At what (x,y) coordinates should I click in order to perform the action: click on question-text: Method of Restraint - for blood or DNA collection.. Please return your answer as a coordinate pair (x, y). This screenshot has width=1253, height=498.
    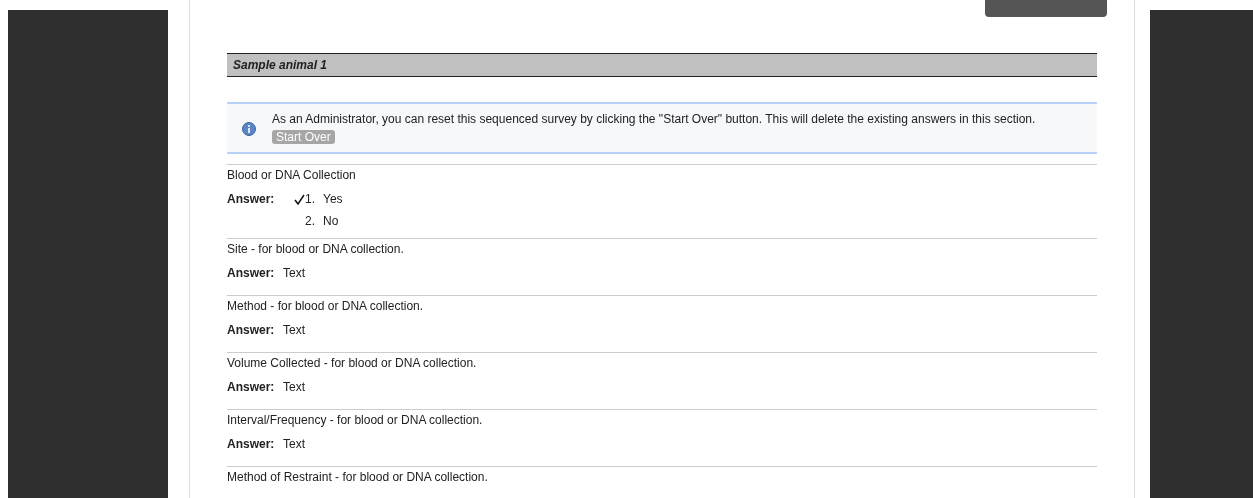
    Looking at the image, I should click on (358, 477).